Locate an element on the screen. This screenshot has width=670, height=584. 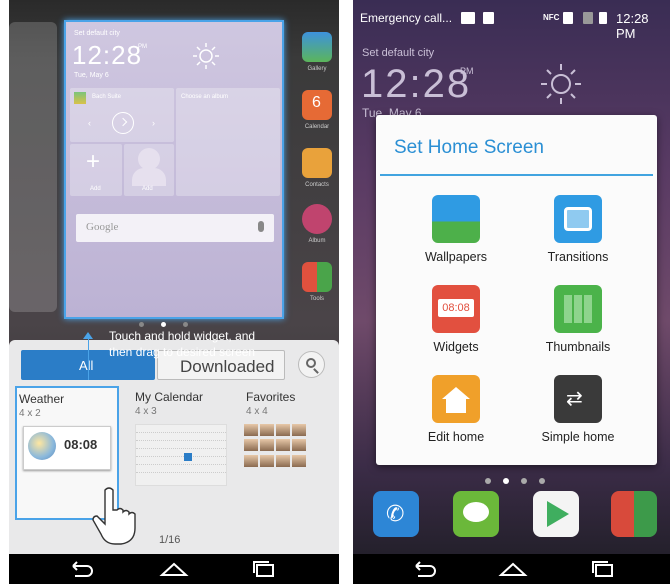
music-title: Bach Suite is located at coordinates (107, 97).